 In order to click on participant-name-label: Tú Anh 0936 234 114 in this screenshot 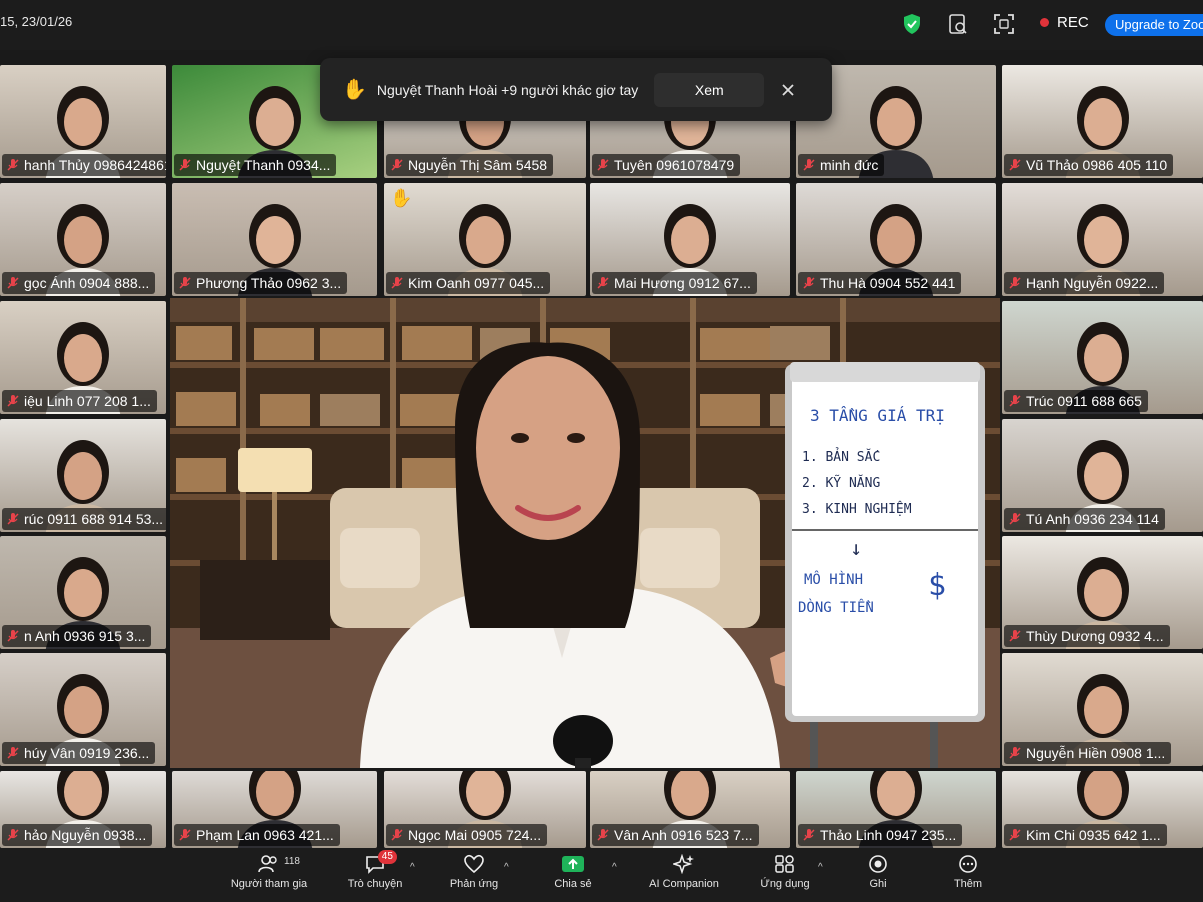, I will do `click(1084, 519)`.